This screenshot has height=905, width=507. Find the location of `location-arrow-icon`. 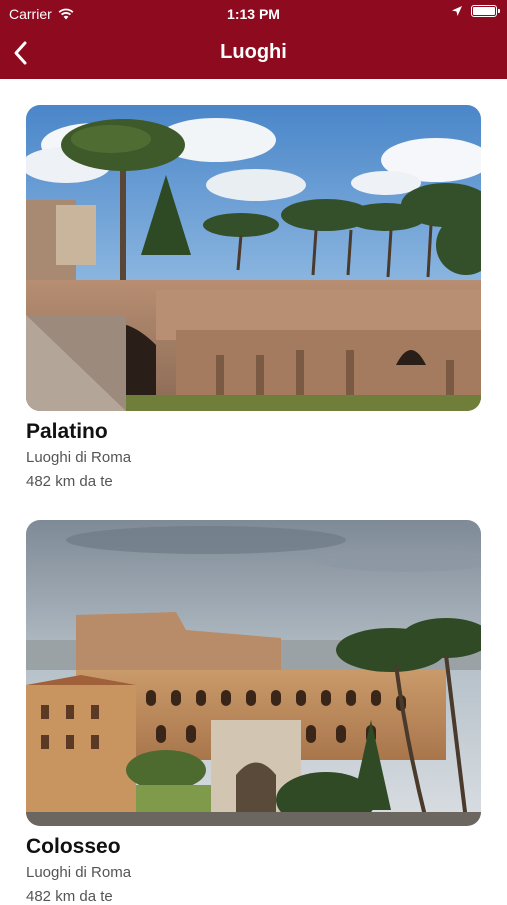

location-arrow-icon is located at coordinates (457, 11).